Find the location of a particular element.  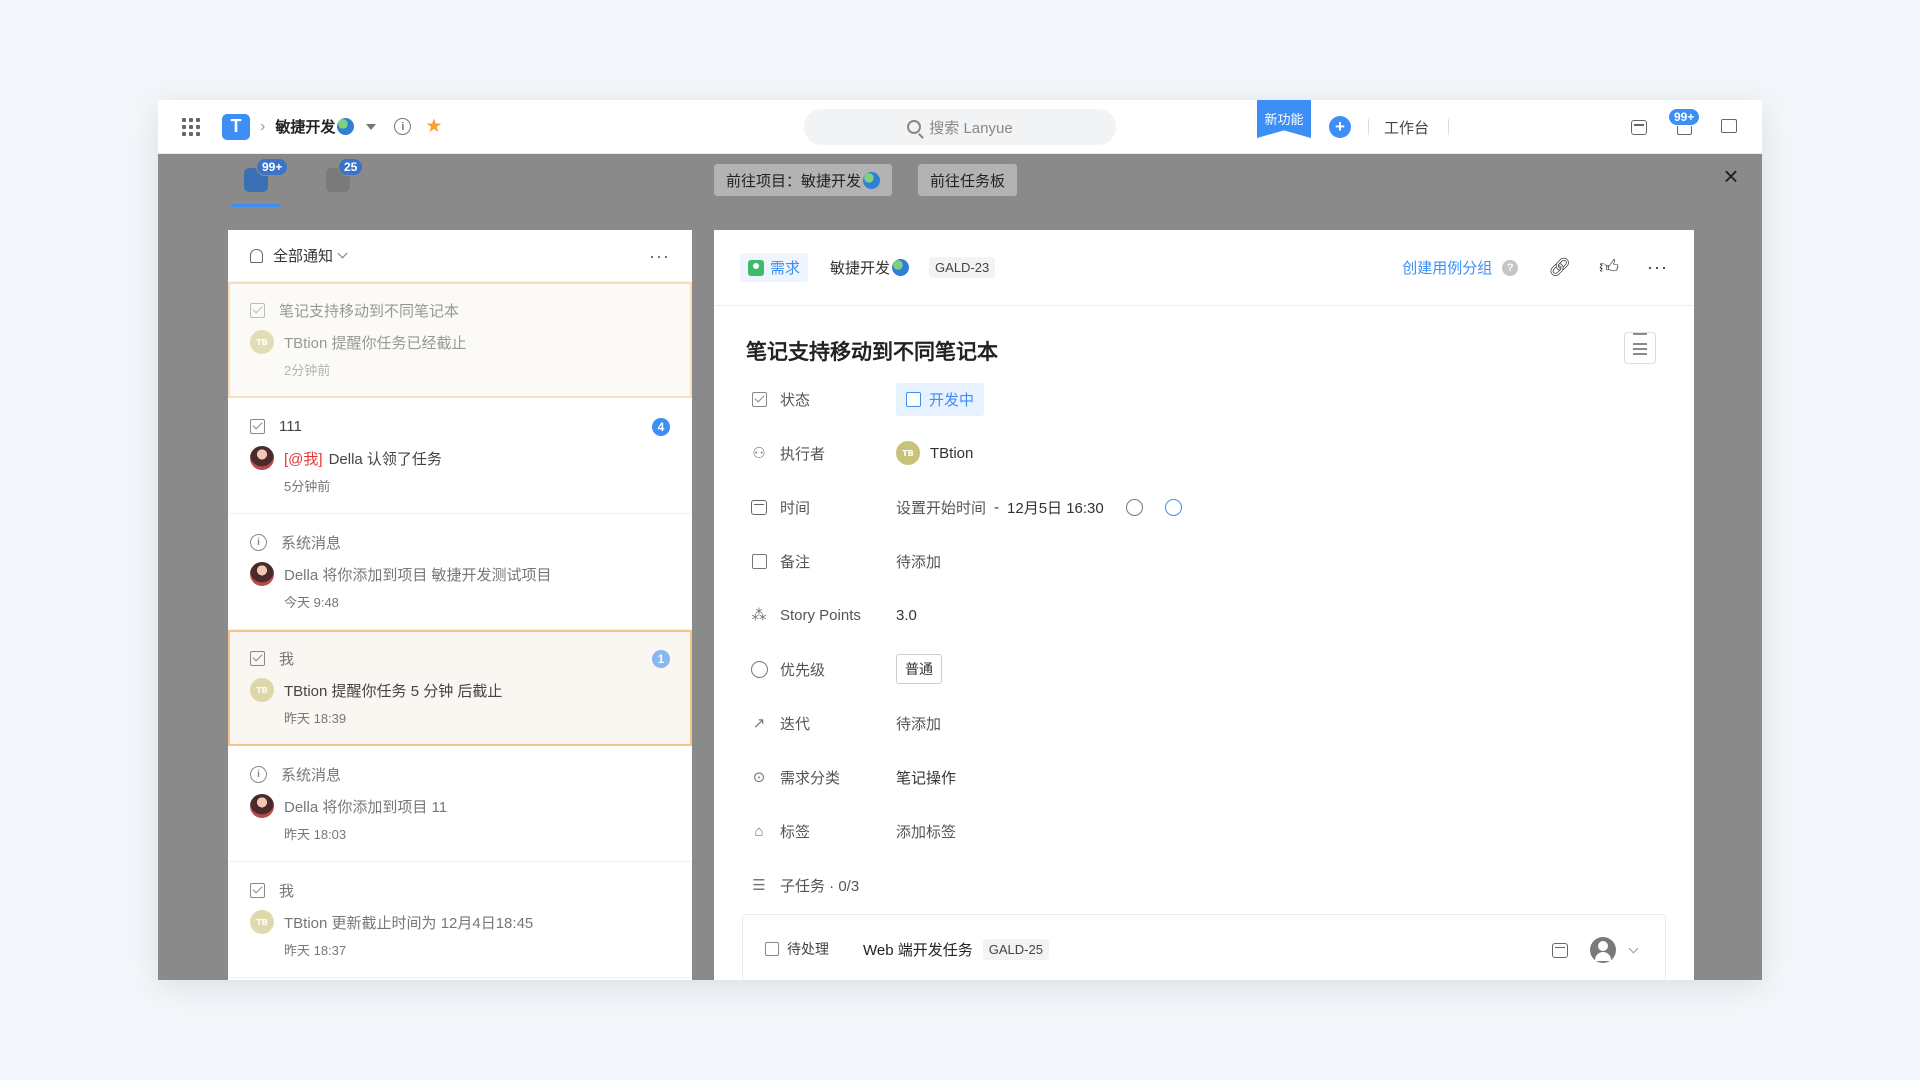

notification-message: Della 认领了任务 is located at coordinates (385, 459).